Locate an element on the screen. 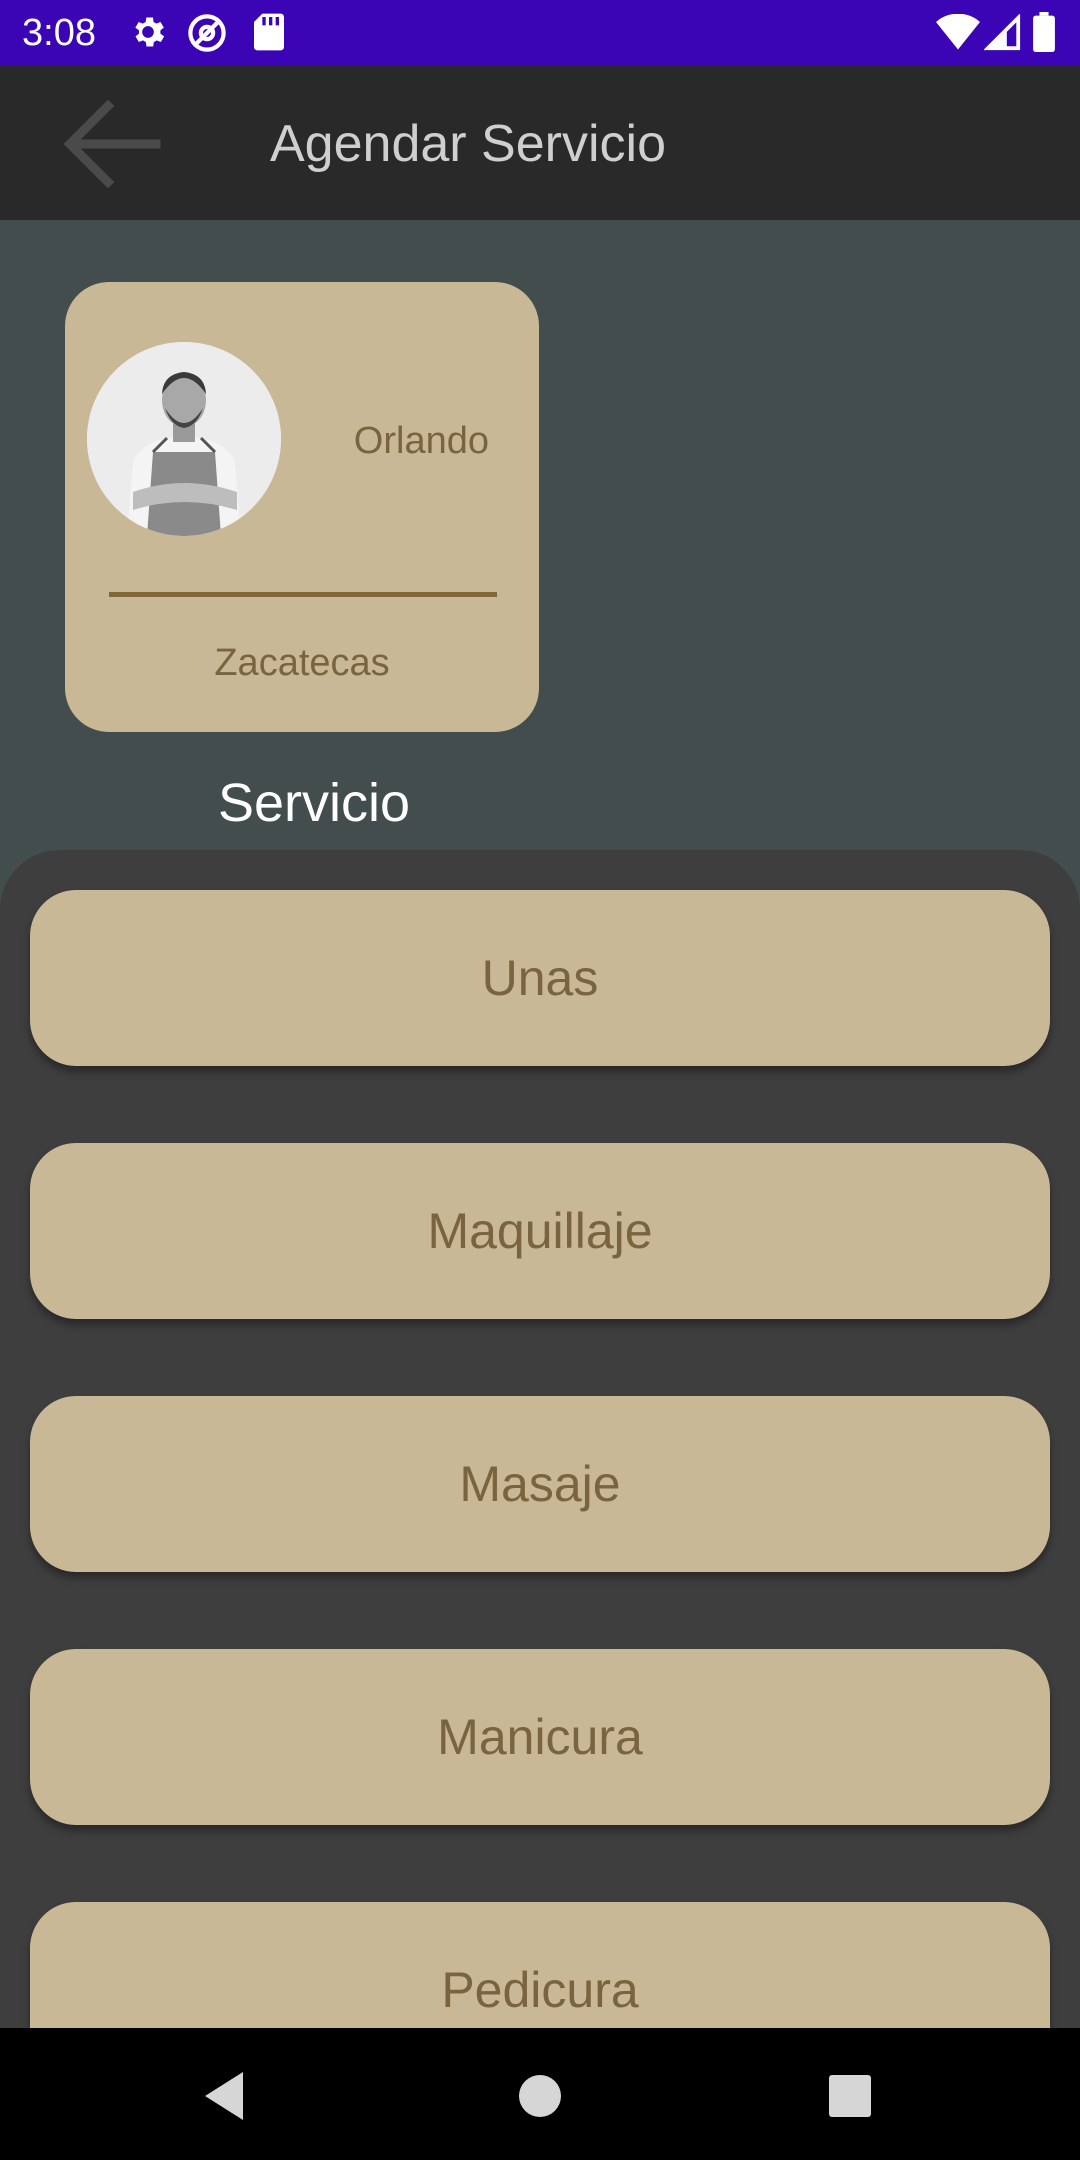 The width and height of the screenshot is (1080, 2160). back-button is located at coordinates (113, 144).